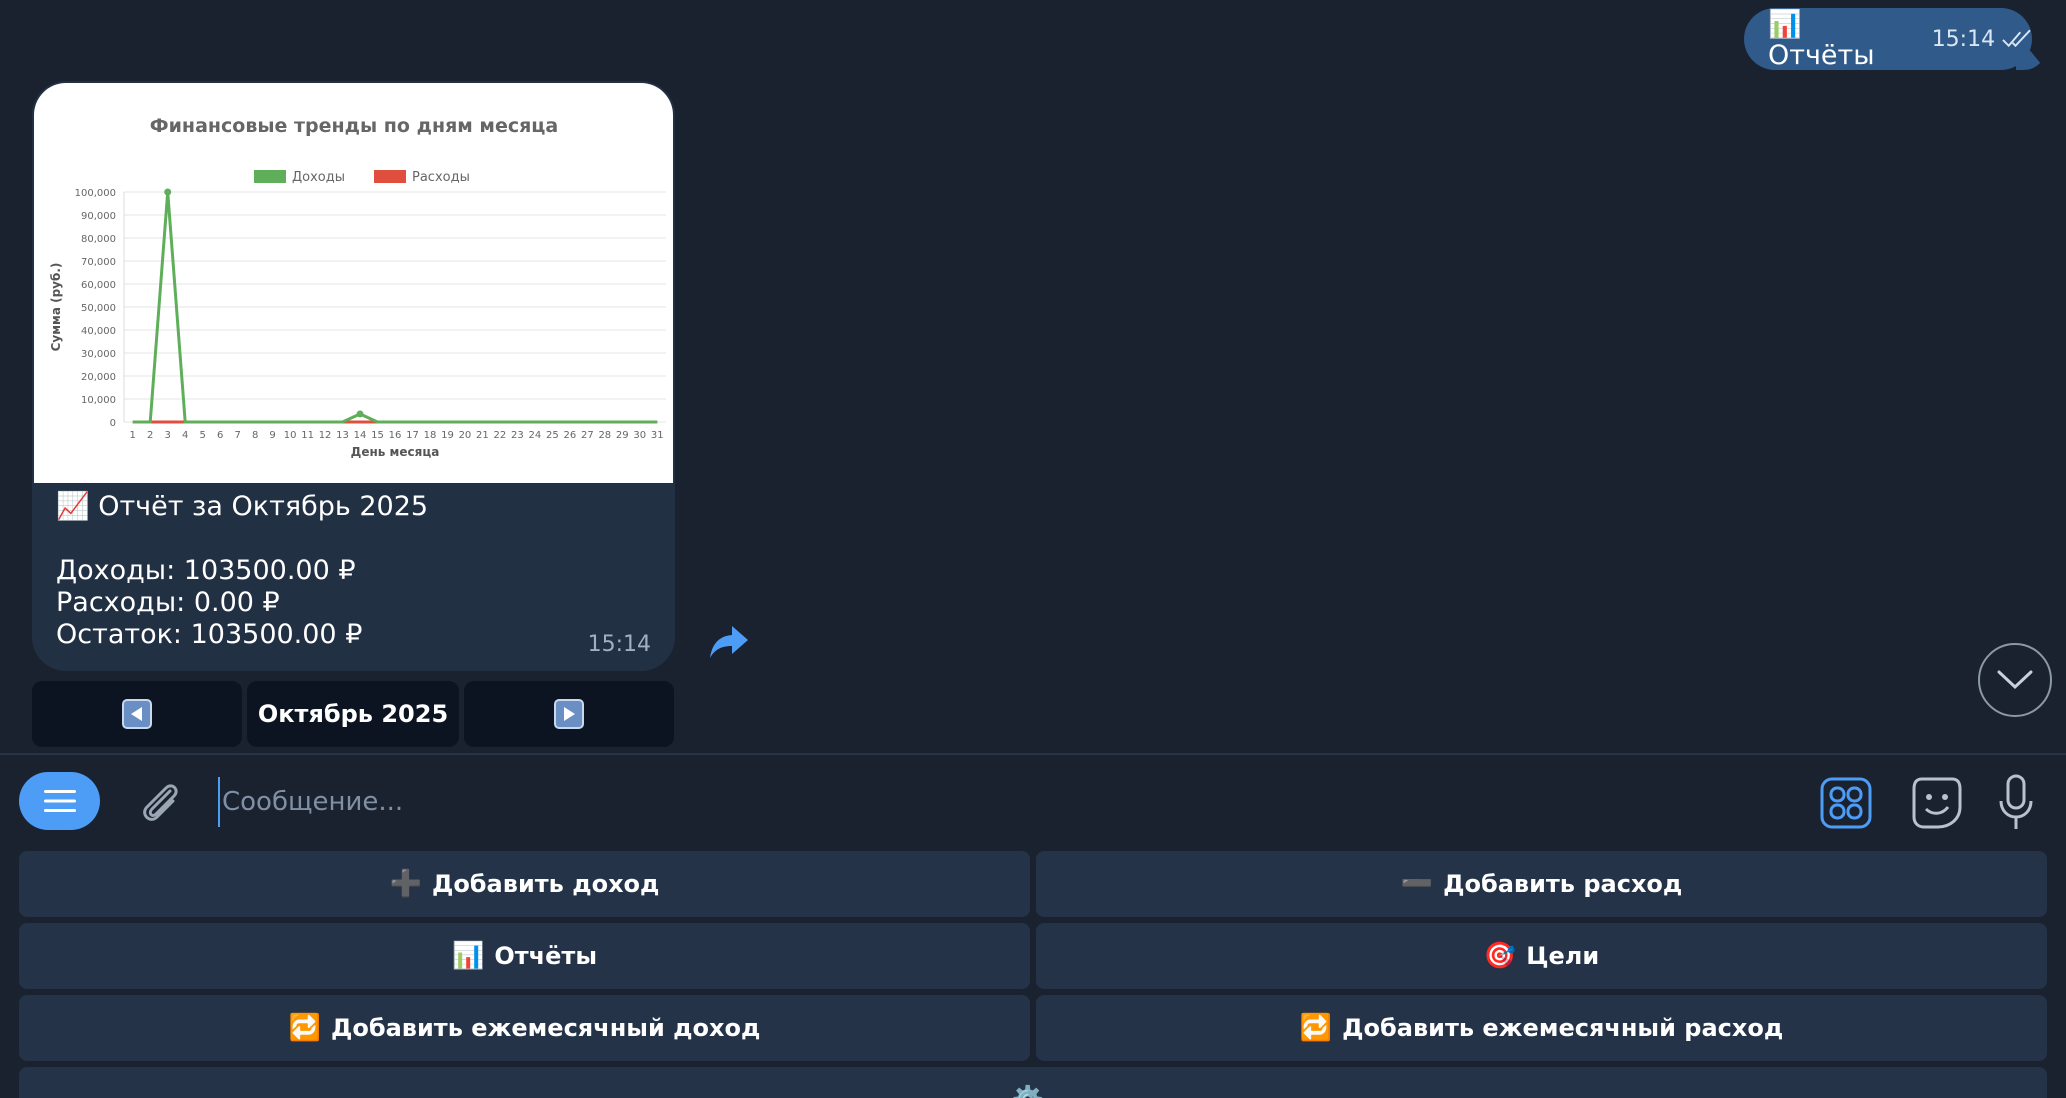  Describe the element at coordinates (482, 435) in the screenshot. I see `x-tick-label: 21` at that location.